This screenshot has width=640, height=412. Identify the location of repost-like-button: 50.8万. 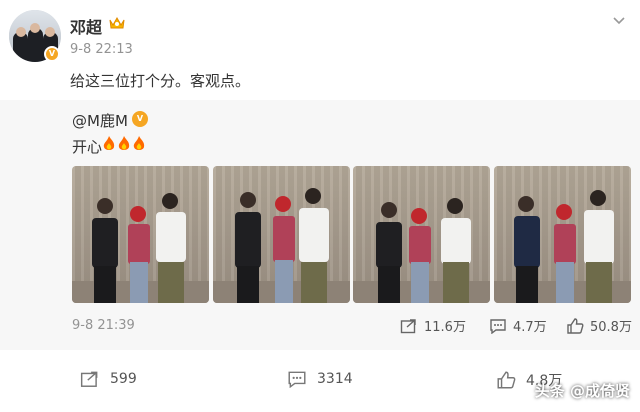
(599, 325).